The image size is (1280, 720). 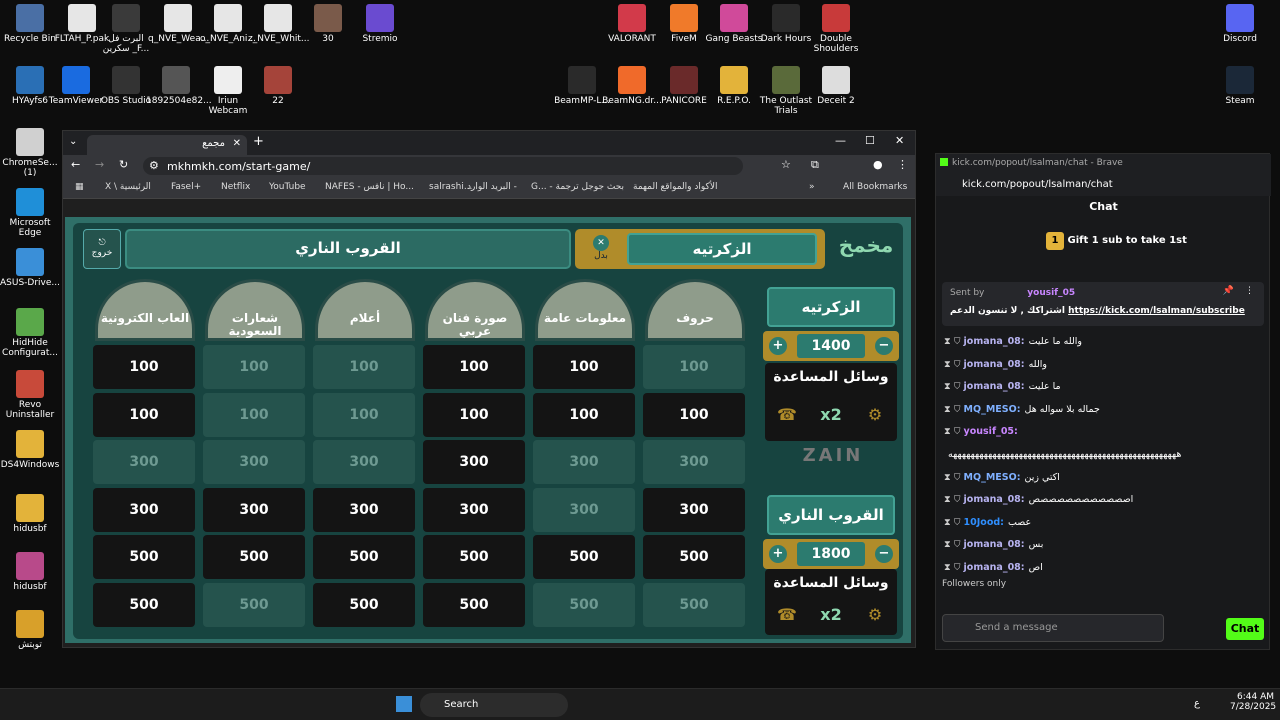 What do you see at coordinates (899, 140) in the screenshot?
I see `close-window-icon: ✕` at bounding box center [899, 140].